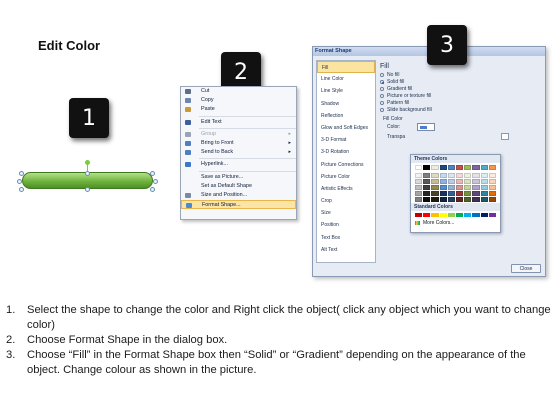 The height and width of the screenshot is (420, 560). What do you see at coordinates (346, 67) in the screenshot?
I see `nav-item-fill: Fill` at bounding box center [346, 67].